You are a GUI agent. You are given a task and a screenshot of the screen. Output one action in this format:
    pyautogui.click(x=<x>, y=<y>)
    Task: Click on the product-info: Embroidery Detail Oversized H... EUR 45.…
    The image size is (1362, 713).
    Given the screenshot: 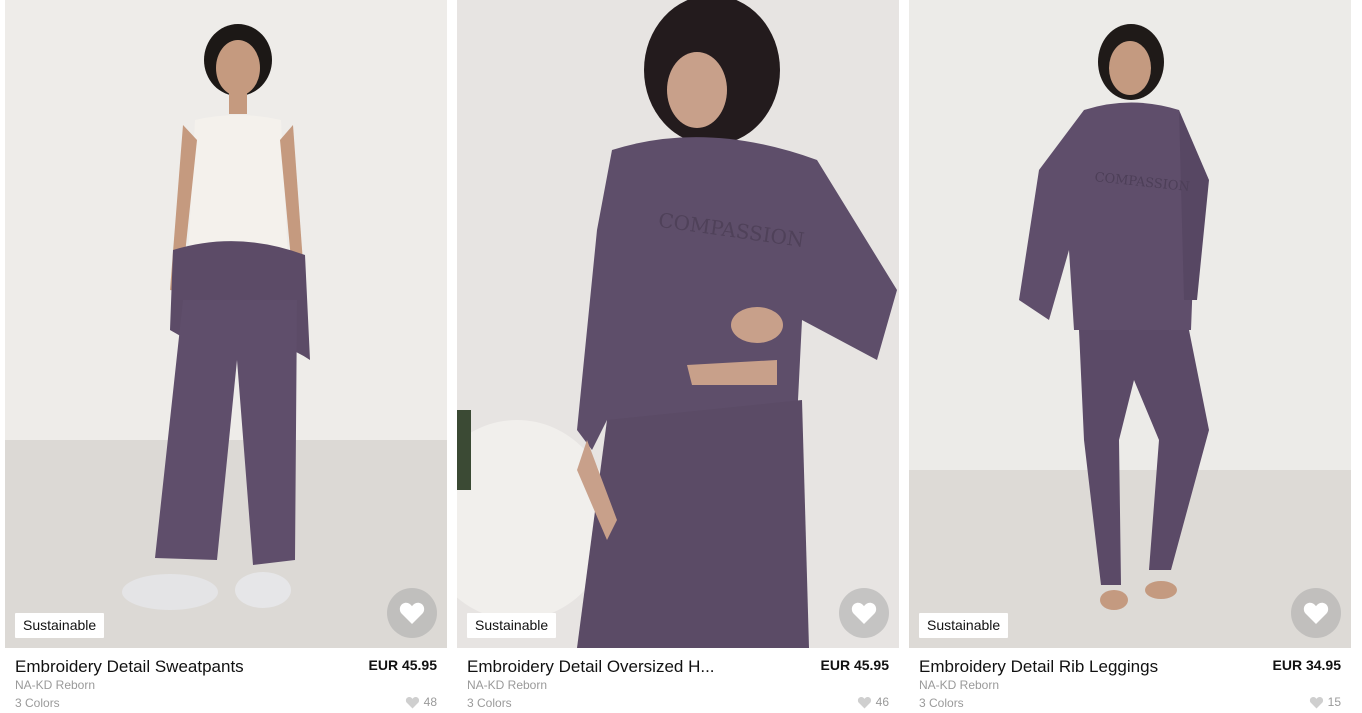 What is the action you would take?
    pyautogui.click(x=678, y=680)
    